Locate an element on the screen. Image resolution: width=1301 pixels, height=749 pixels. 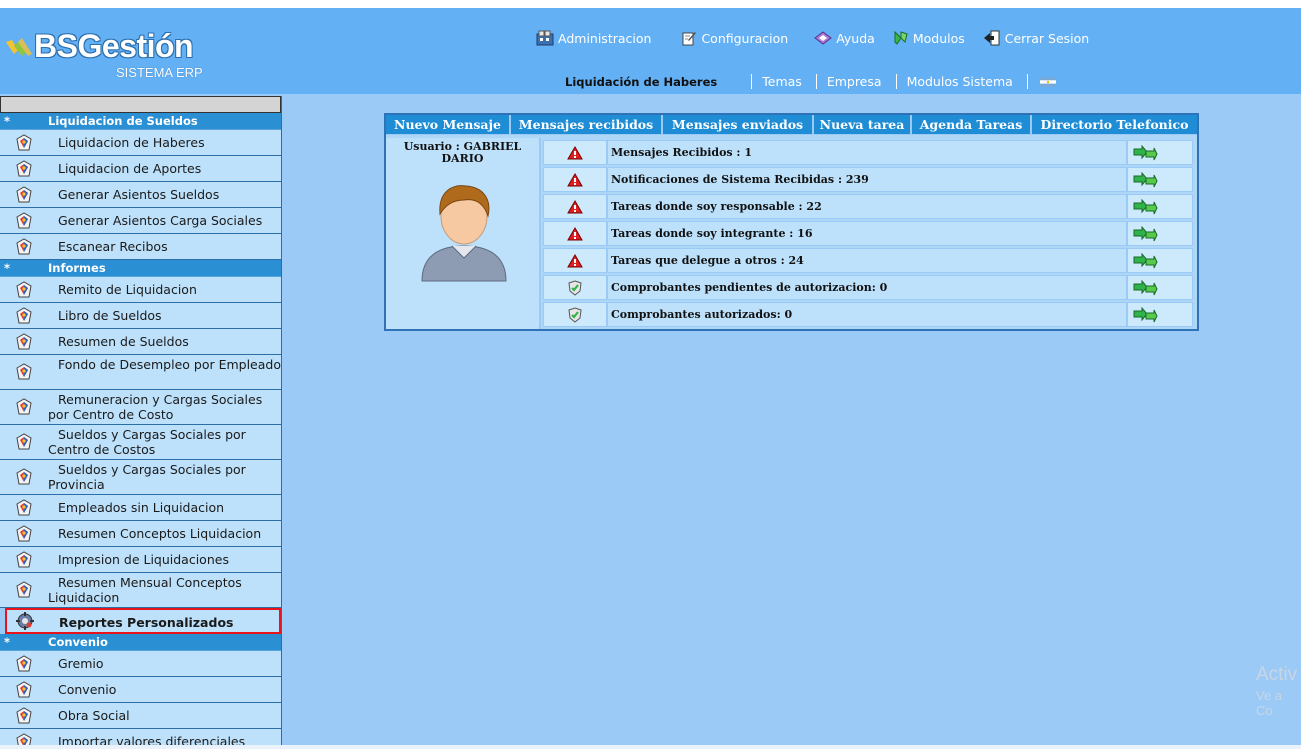
sidebar-item-reportes-personalizados: Reportes Personalizados is located at coordinates (143, 621).